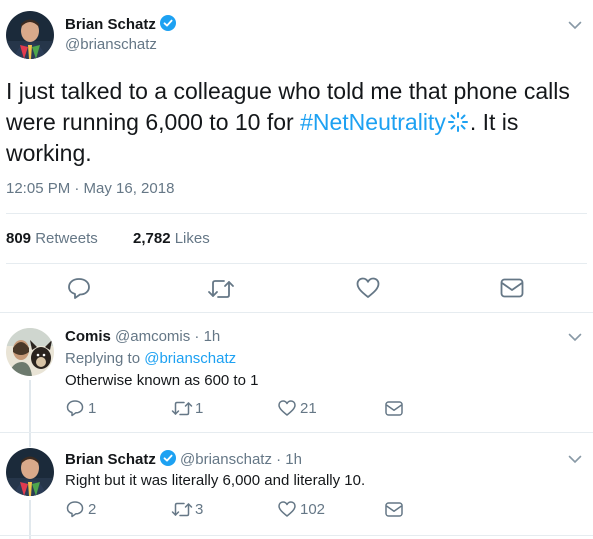 The image size is (593, 539). Describe the element at coordinates (458, 121) in the screenshot. I see `hashtag-emoji-icon` at that location.